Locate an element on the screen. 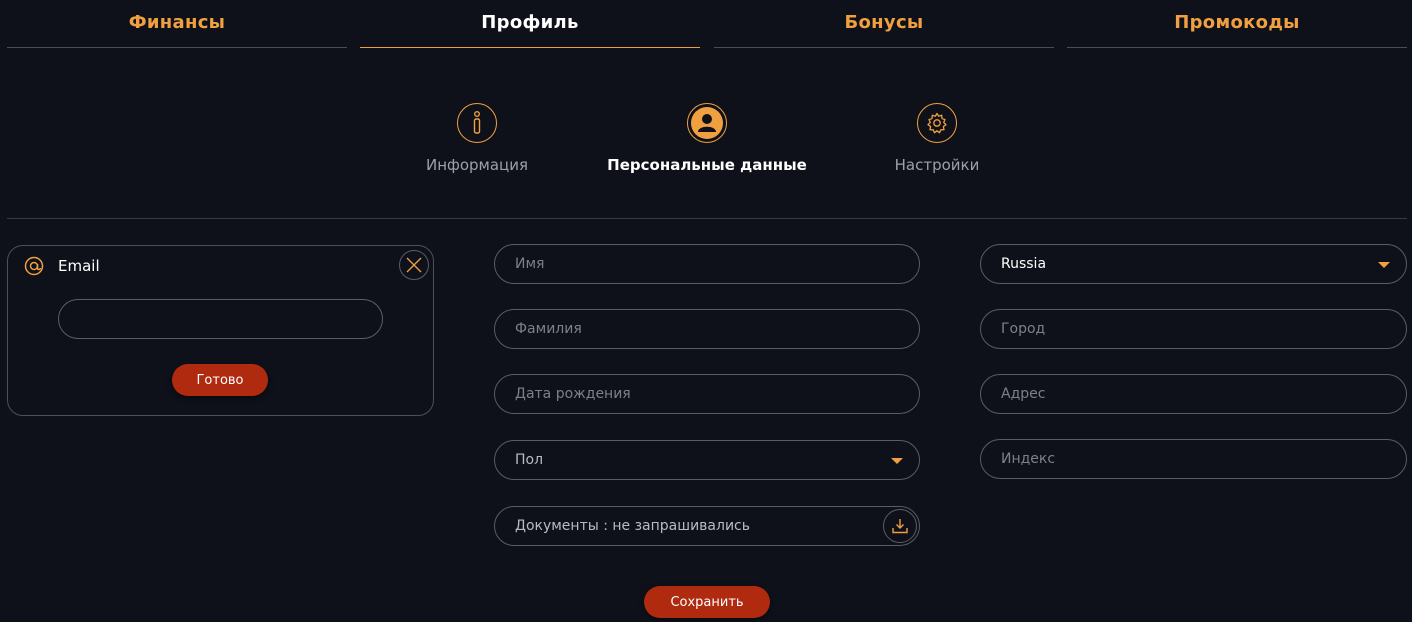 The image size is (1412, 622). birth-date-field: Дата рождения is located at coordinates (707, 394).